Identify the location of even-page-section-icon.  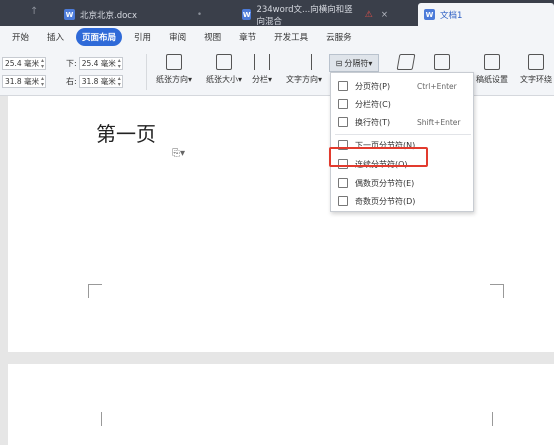
(343, 183).